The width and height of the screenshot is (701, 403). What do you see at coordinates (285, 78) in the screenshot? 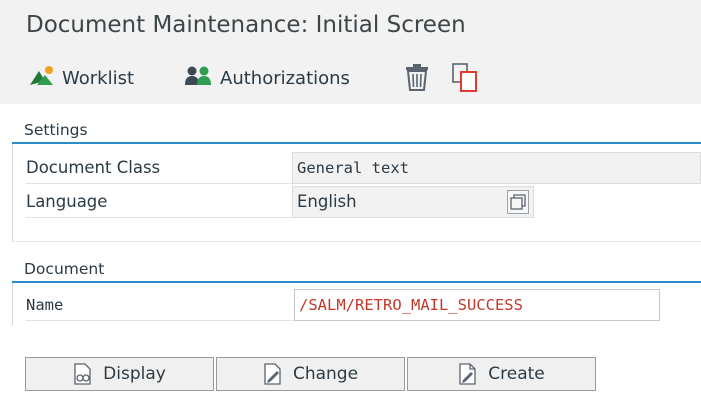
I see `authorizations-label: Authorizations` at bounding box center [285, 78].